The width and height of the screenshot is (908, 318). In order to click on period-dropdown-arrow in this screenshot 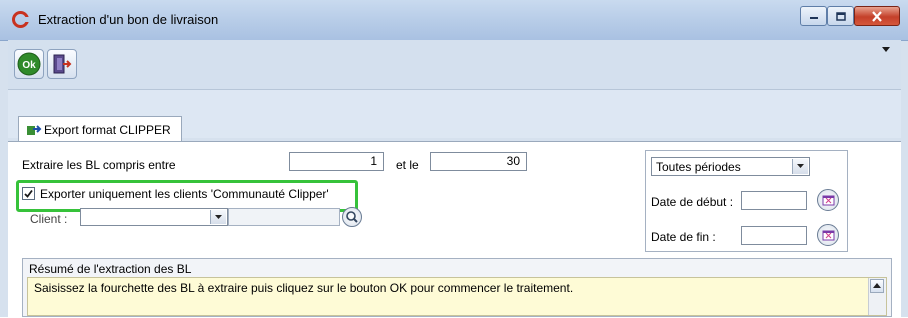, I will do `click(800, 166)`.